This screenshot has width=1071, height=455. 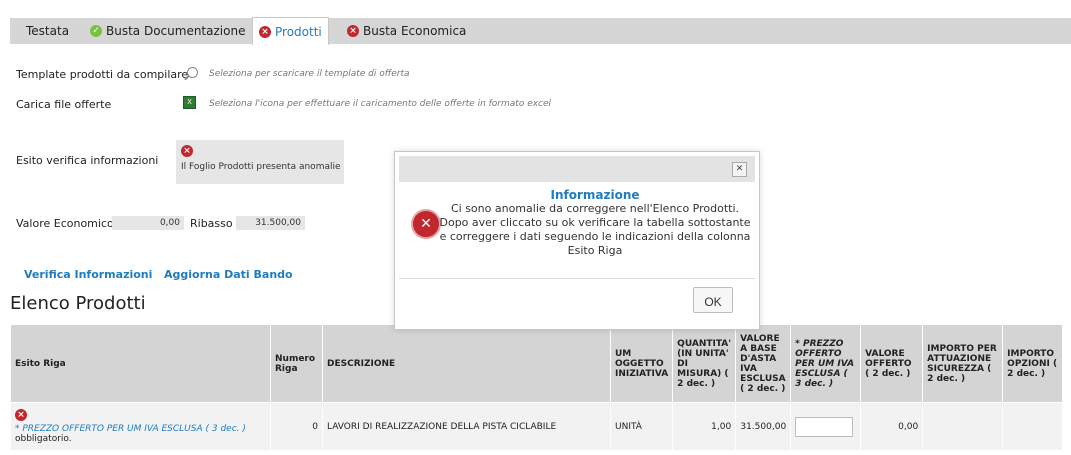 What do you see at coordinates (704, 426) in the screenshot?
I see `quantita-cell: 1,00` at bounding box center [704, 426].